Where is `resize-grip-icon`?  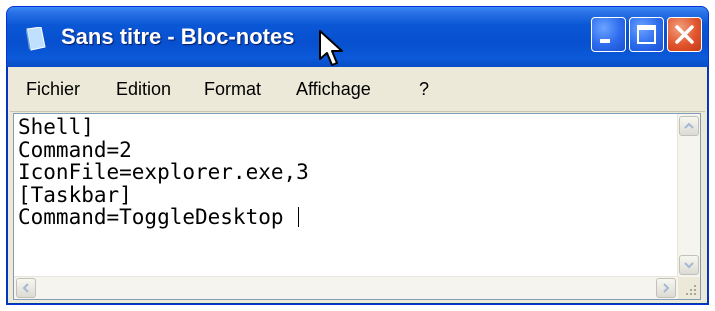
resize-grip-icon is located at coordinates (691, 290).